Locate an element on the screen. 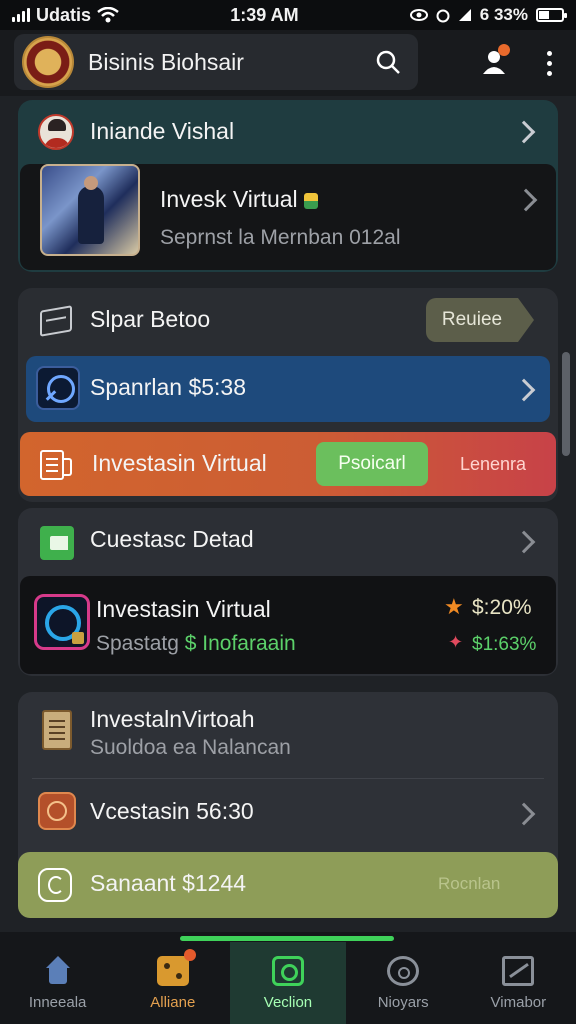  nav-item-selection: Veclion is located at coordinates (288, 983).